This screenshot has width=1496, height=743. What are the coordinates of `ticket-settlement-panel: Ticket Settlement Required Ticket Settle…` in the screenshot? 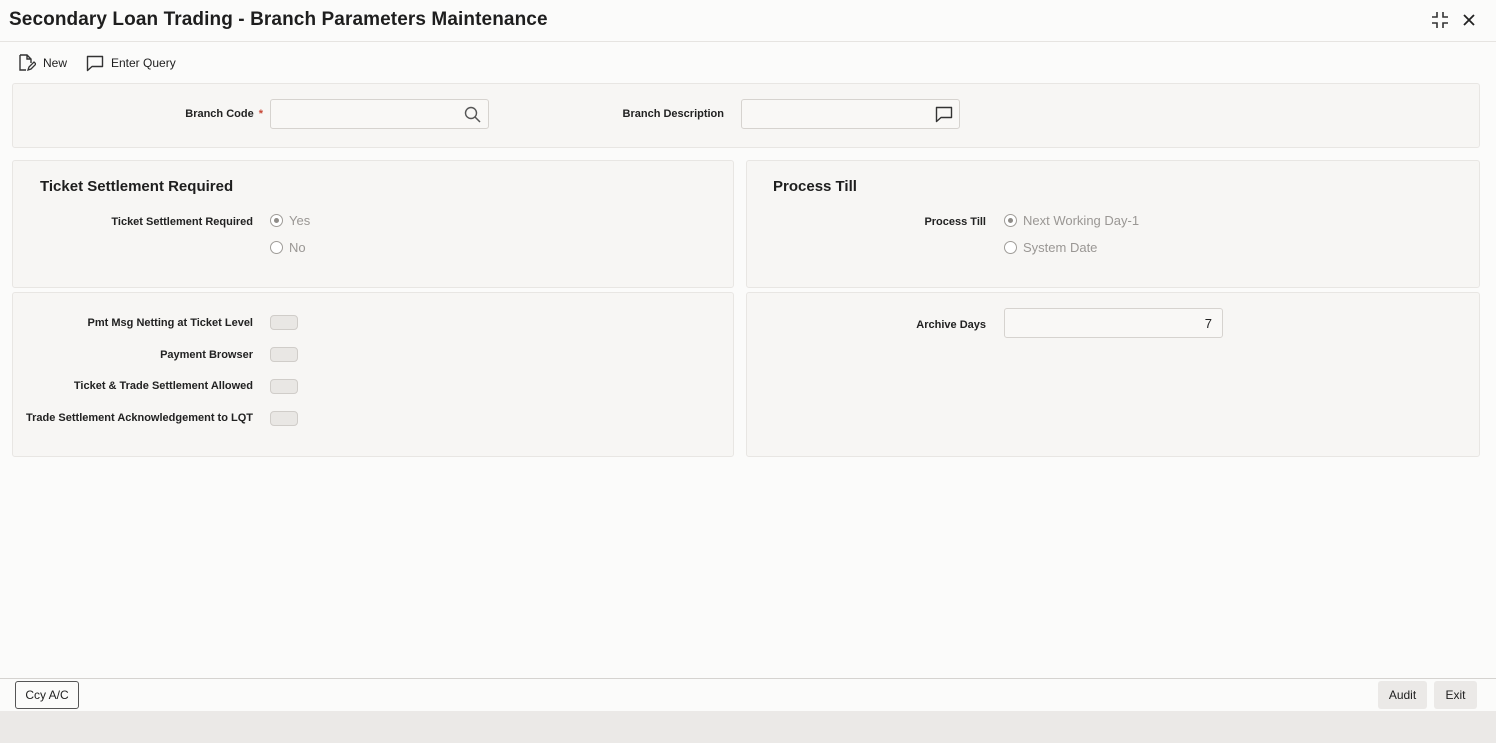 It's located at (373, 224).